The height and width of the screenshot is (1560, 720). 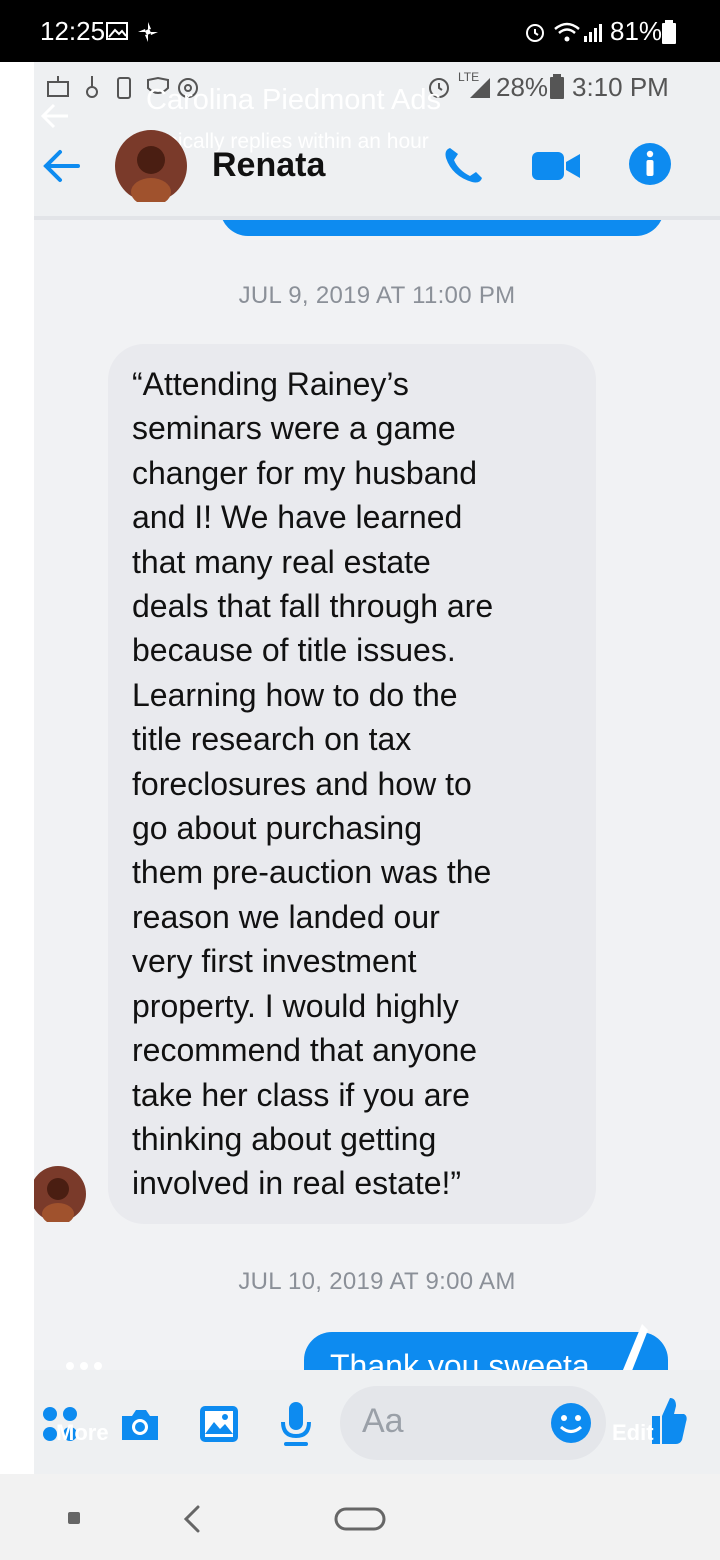 What do you see at coordinates (650, 164) in the screenshot?
I see `info-icon` at bounding box center [650, 164].